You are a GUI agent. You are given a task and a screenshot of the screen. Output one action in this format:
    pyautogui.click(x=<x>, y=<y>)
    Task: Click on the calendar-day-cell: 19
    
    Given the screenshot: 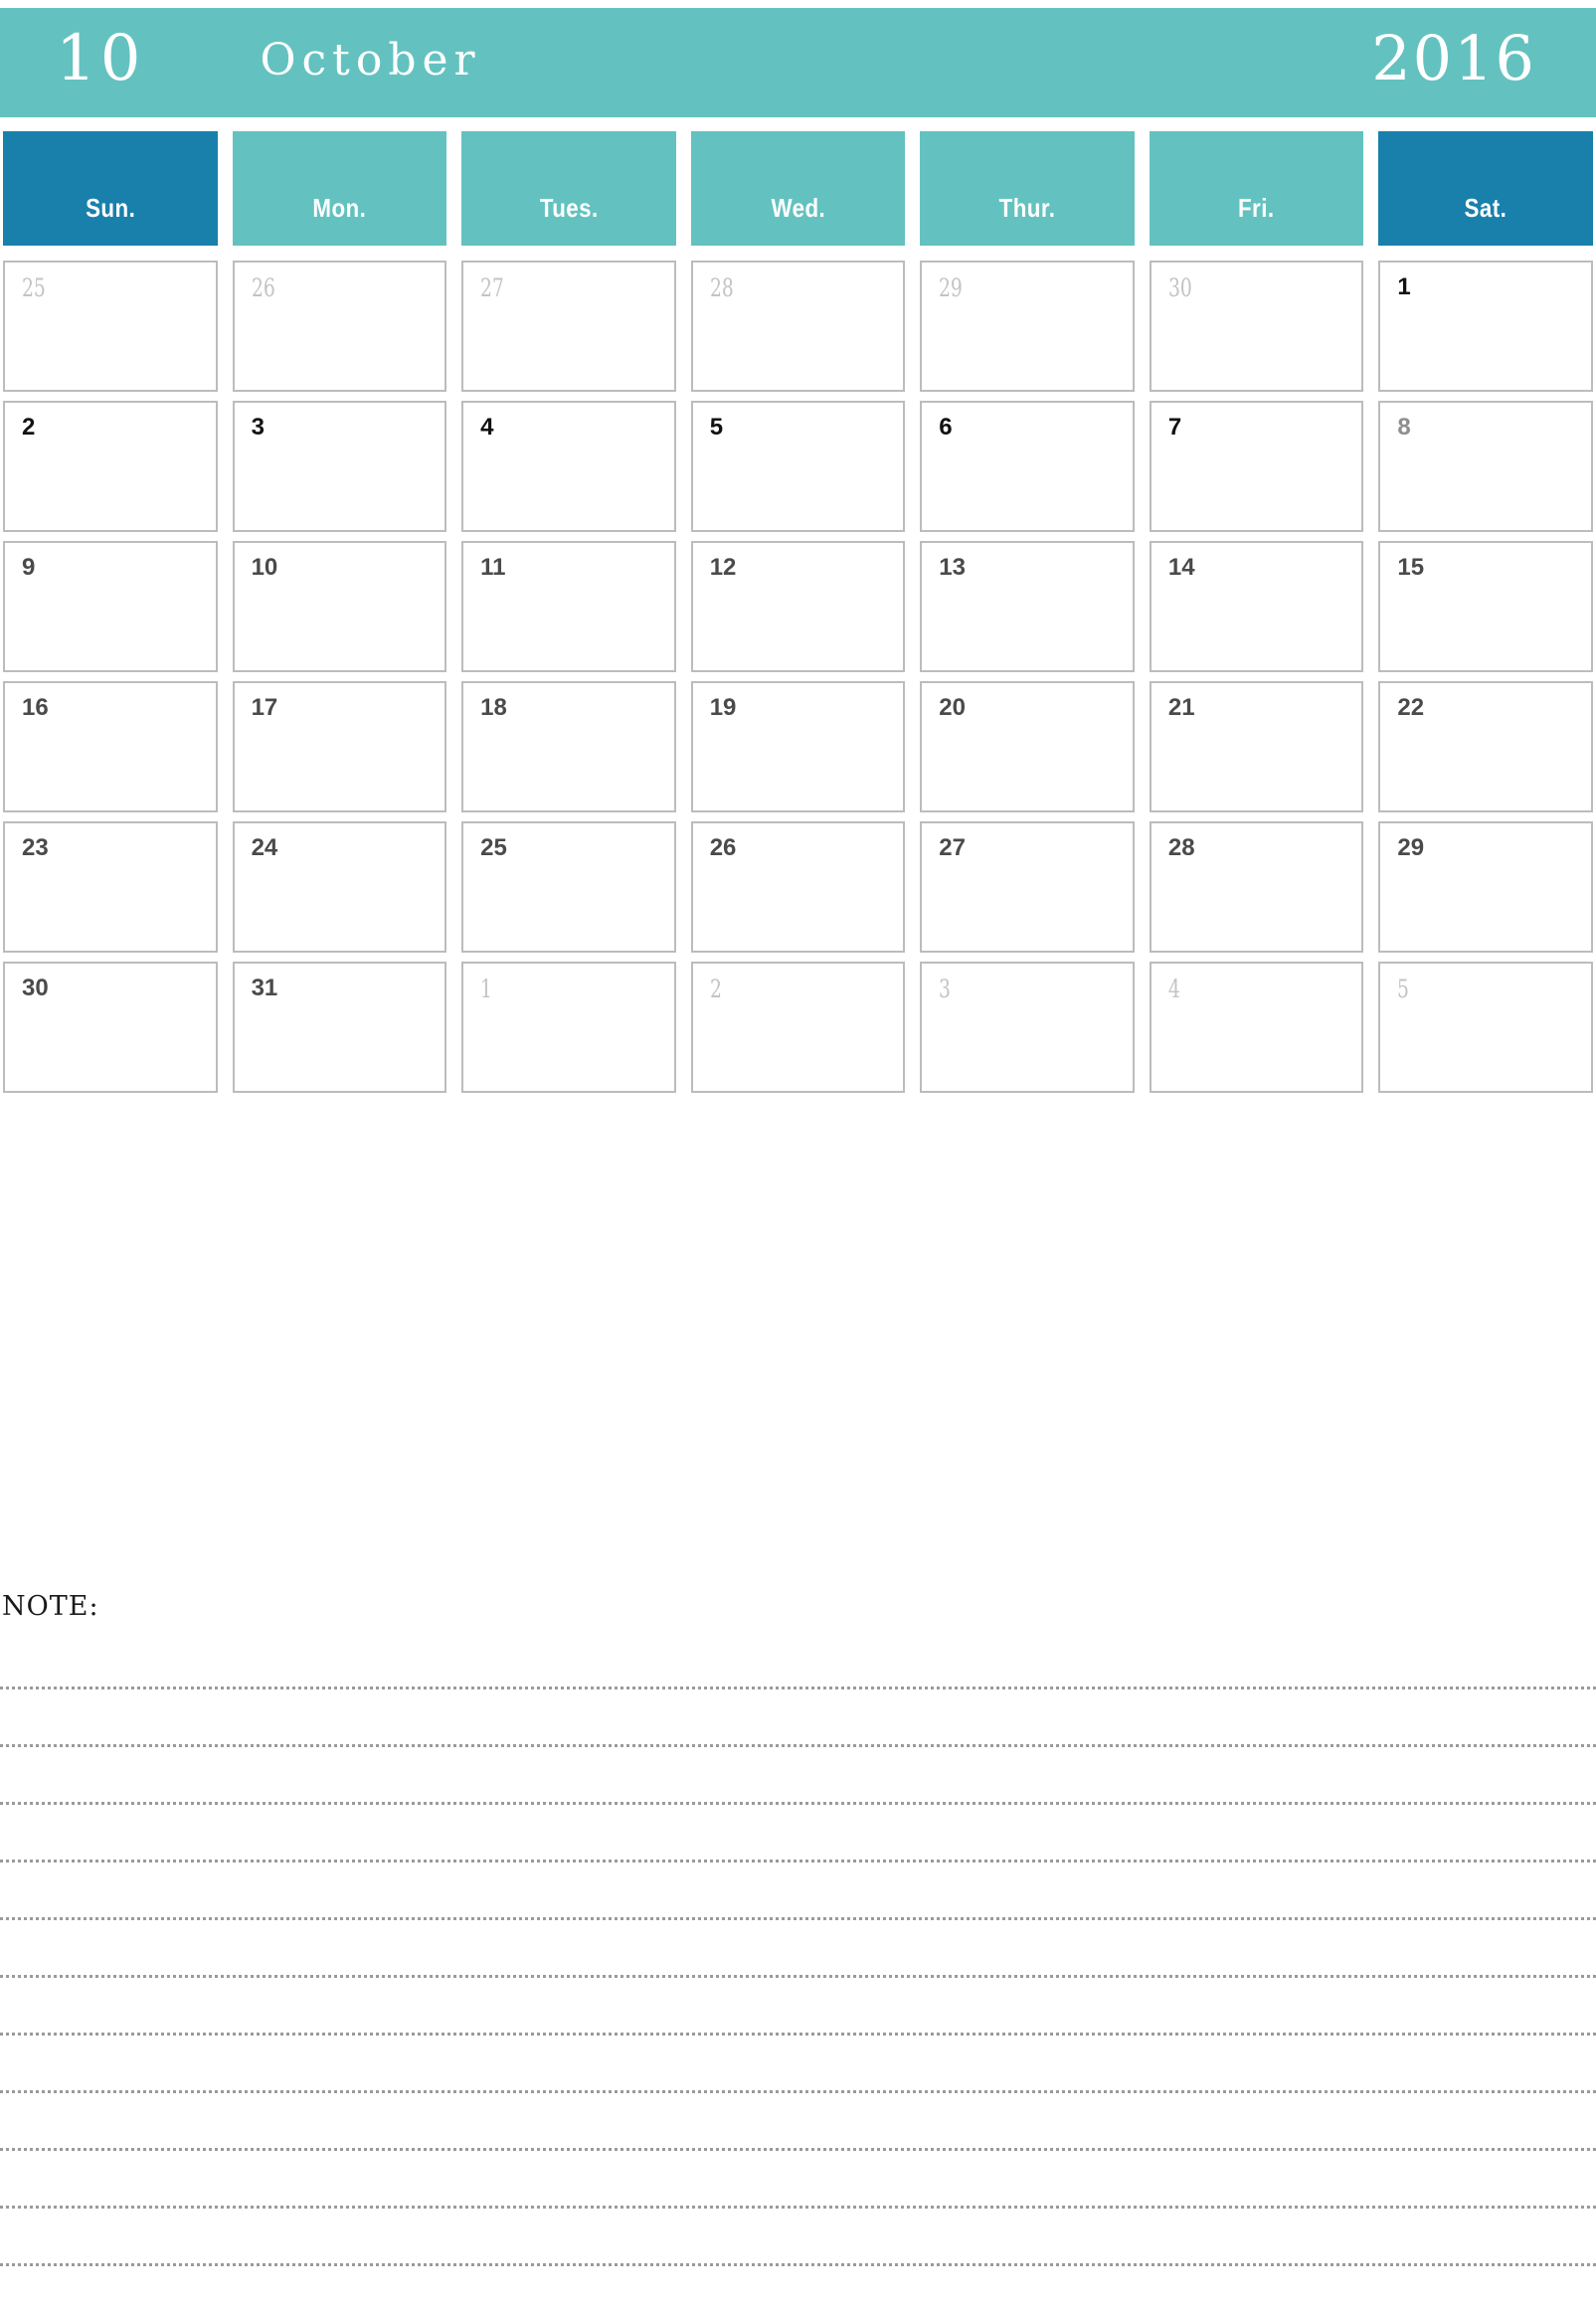 What is the action you would take?
    pyautogui.click(x=798, y=747)
    